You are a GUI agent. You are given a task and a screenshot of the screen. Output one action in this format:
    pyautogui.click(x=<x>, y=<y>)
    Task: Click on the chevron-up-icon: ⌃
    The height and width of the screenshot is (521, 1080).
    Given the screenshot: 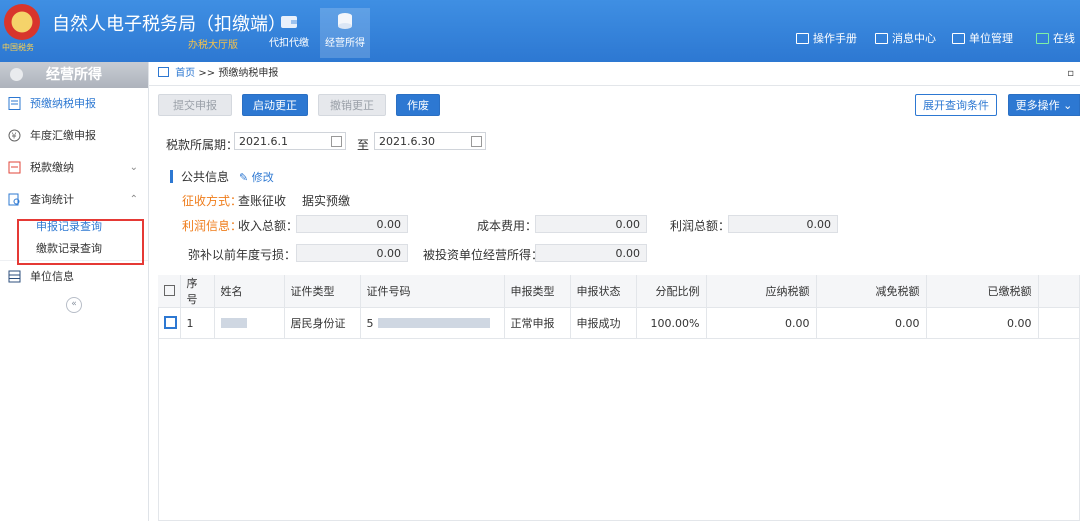 What is the action you would take?
    pyautogui.click(x=133, y=199)
    